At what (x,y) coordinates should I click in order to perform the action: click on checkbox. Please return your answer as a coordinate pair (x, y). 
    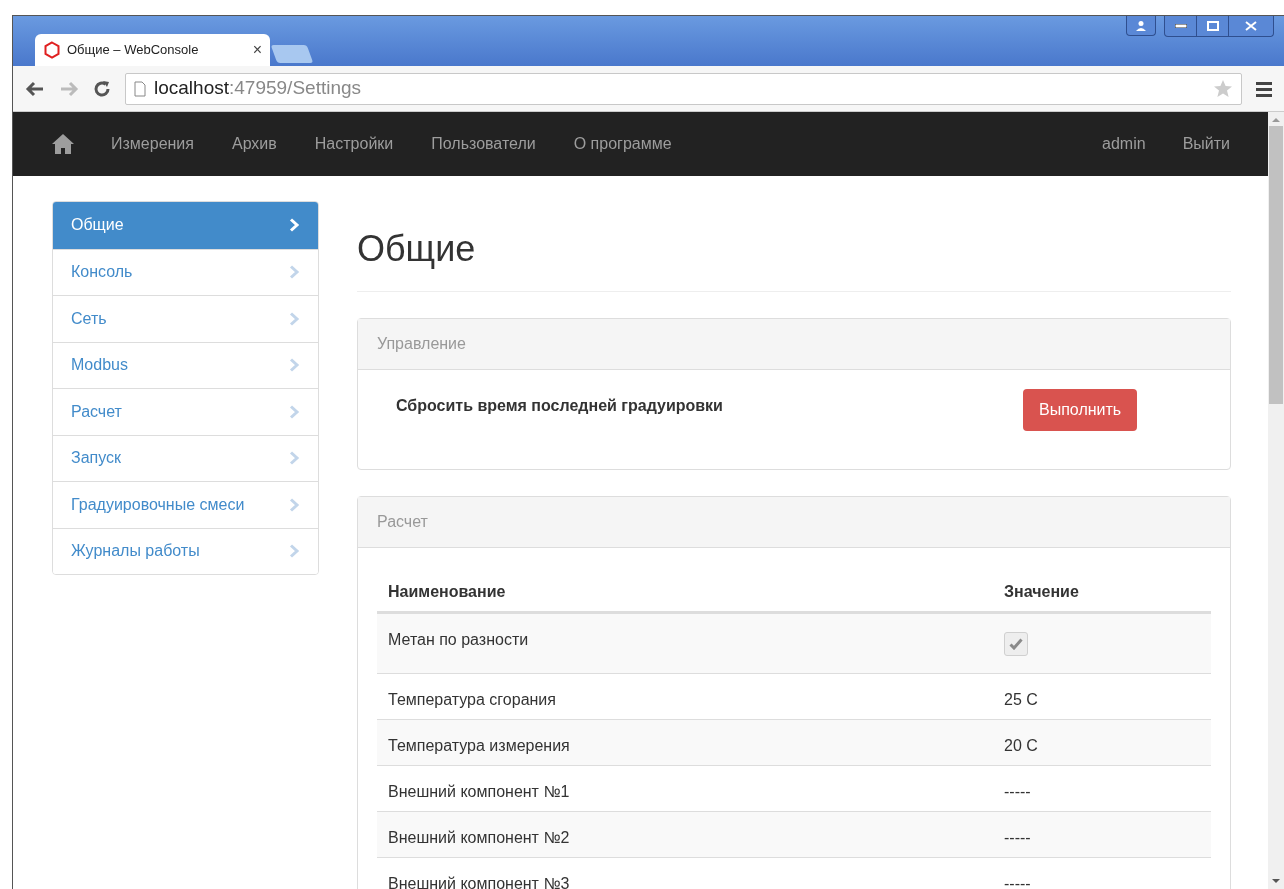
    Looking at the image, I should click on (1016, 644).